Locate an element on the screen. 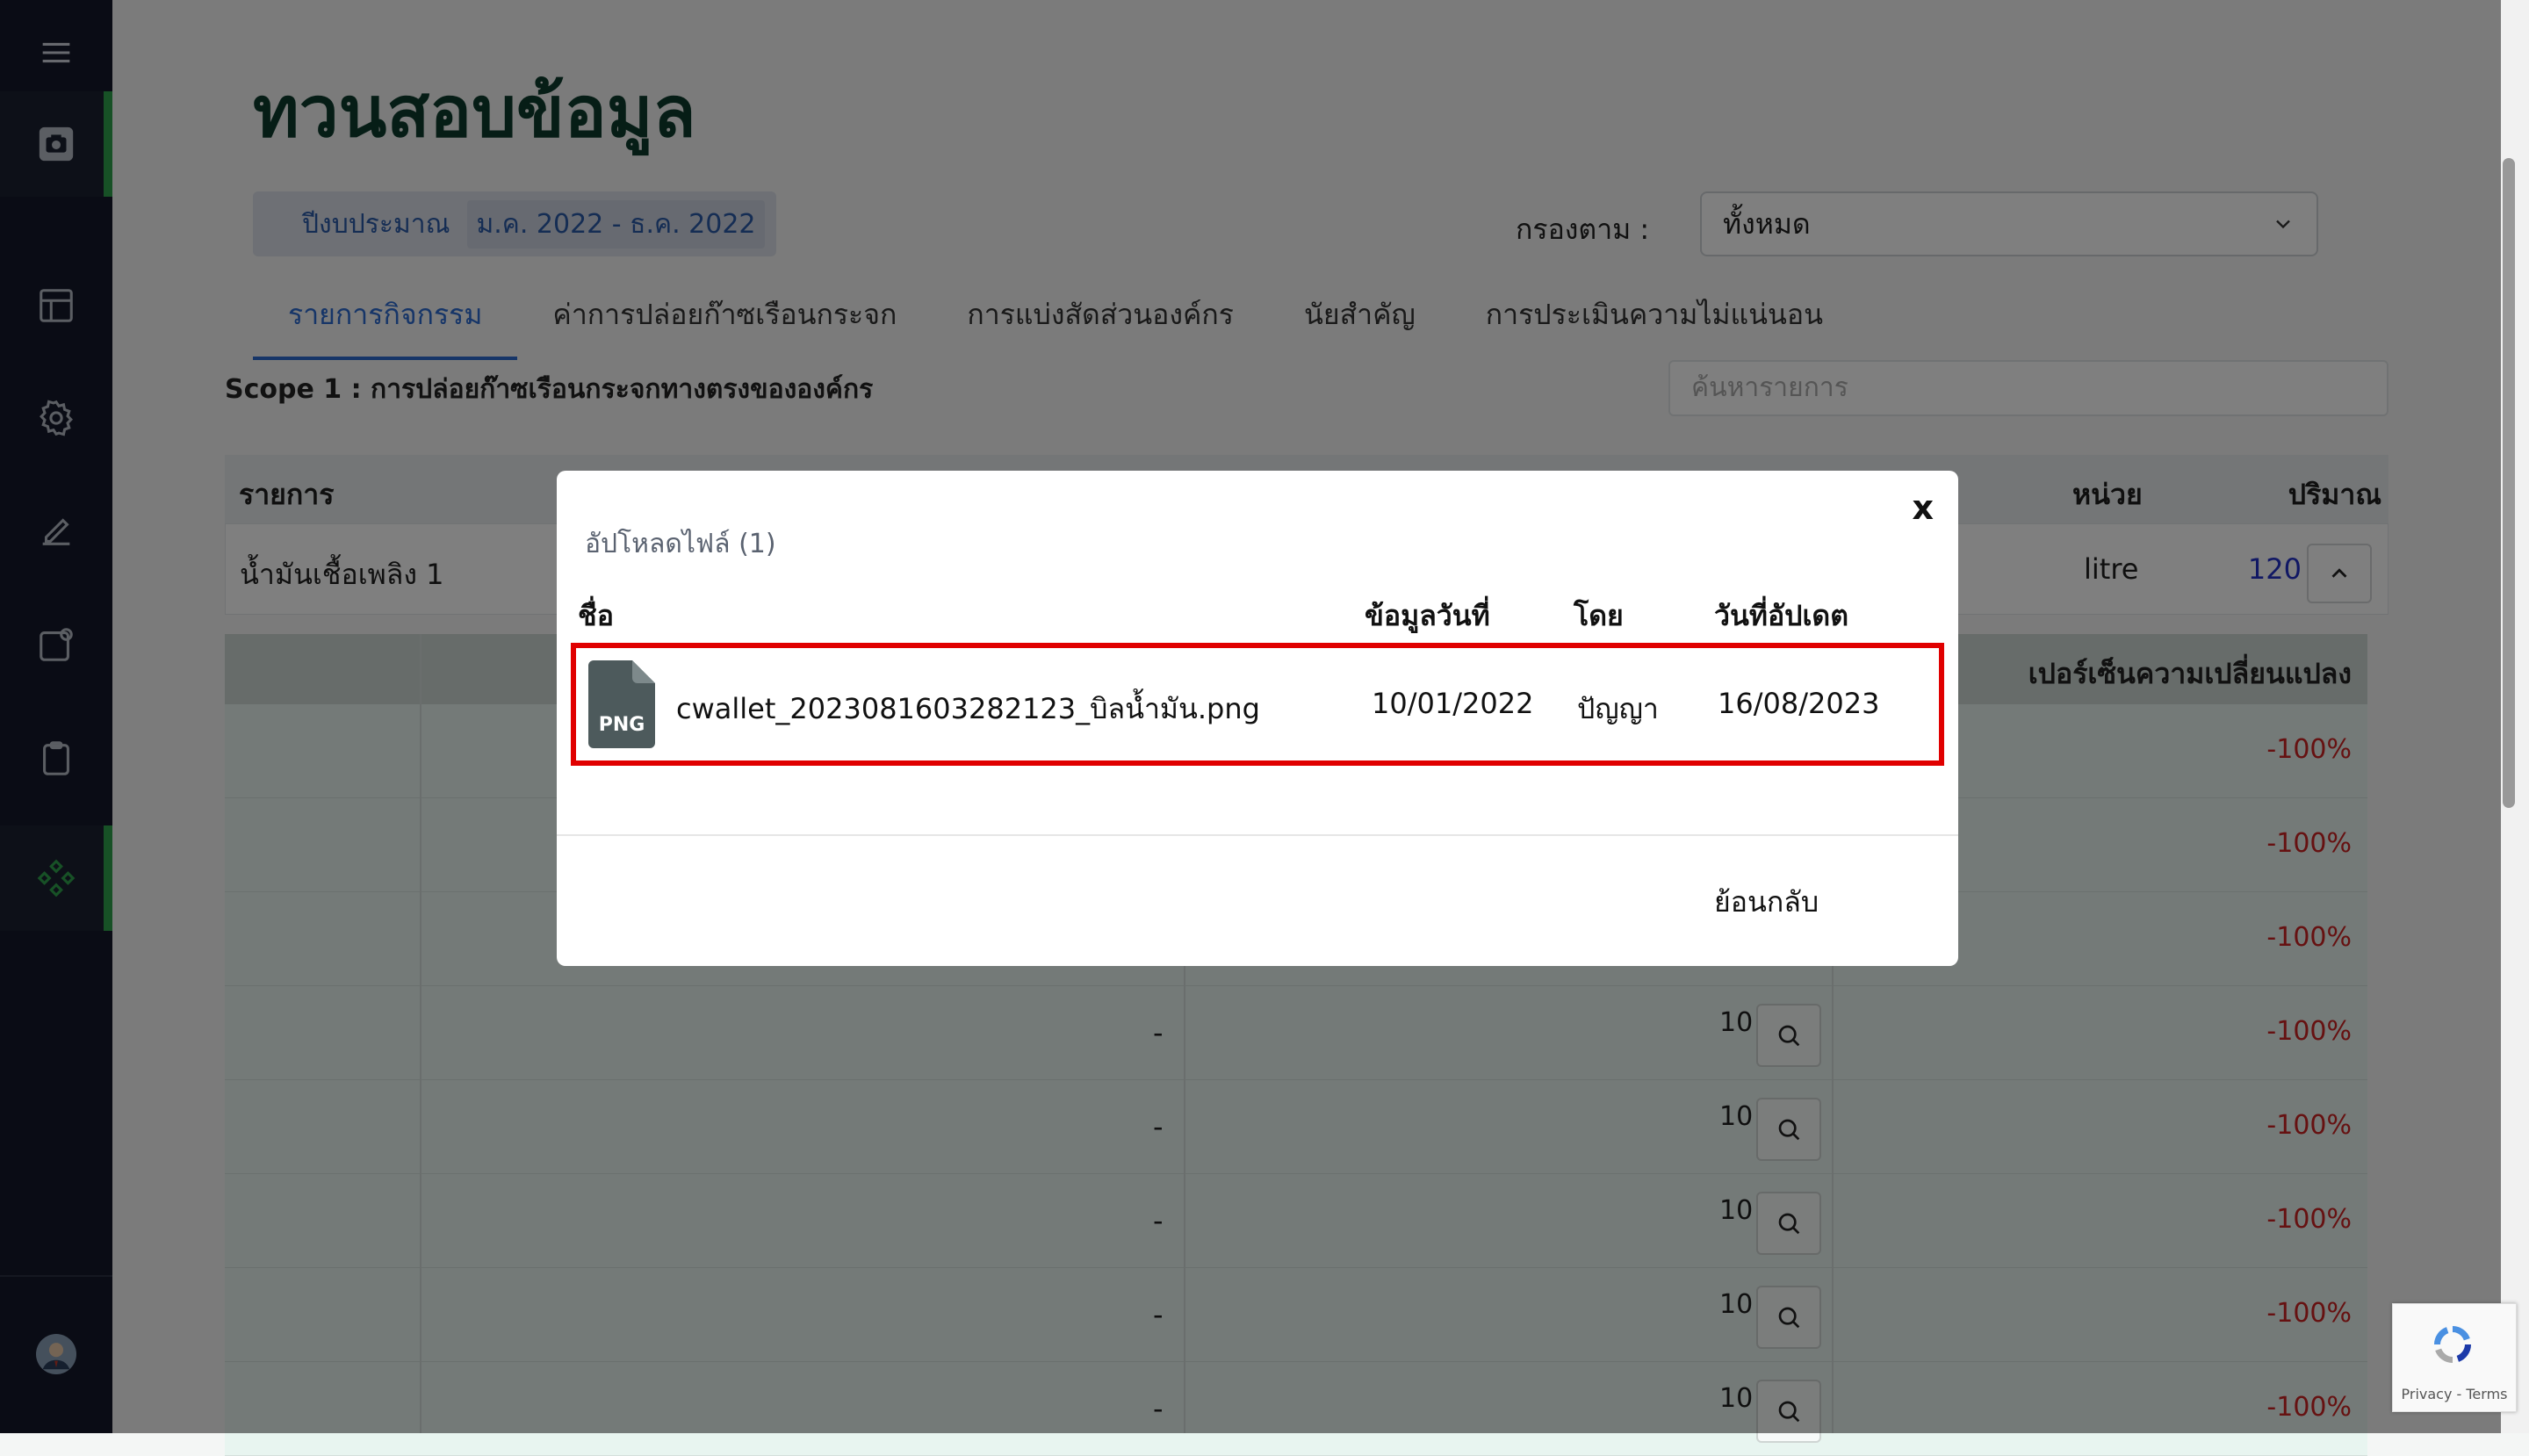  col-data-date: ข้อมูลวันที่ is located at coordinates (1428, 615).